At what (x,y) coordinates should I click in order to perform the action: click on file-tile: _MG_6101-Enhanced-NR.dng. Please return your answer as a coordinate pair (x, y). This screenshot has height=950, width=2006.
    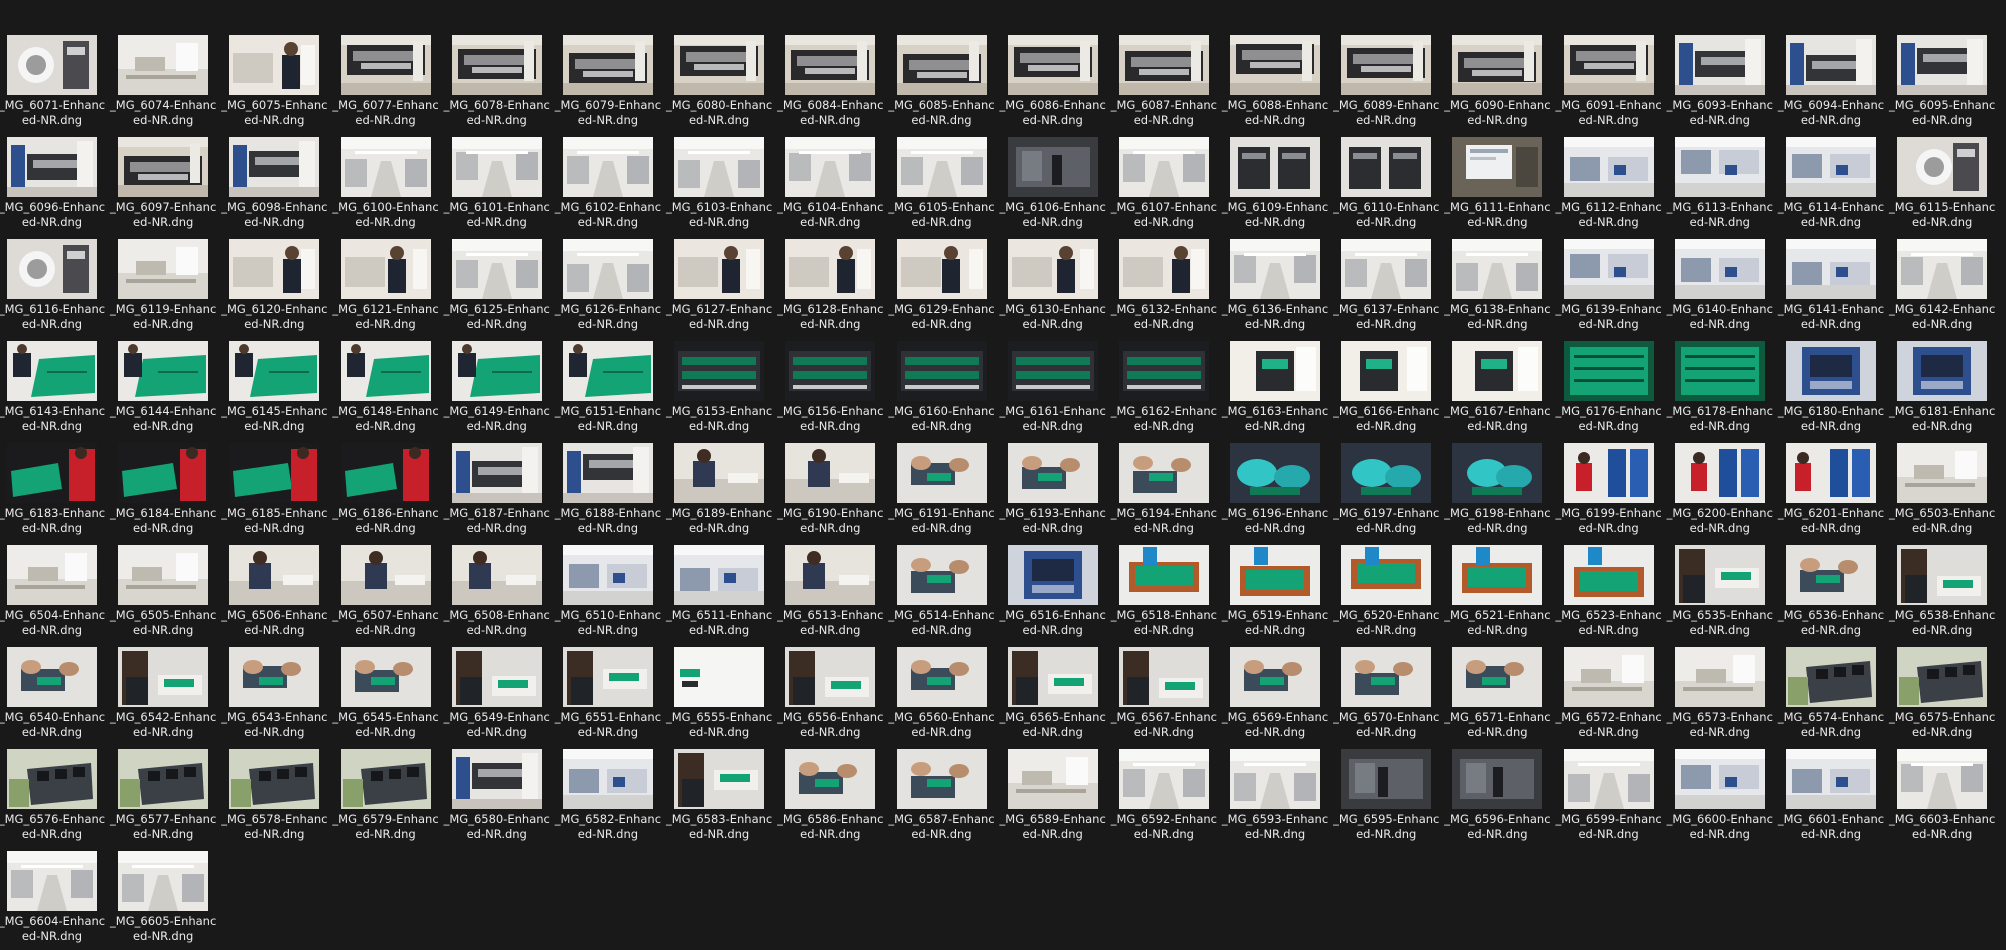
    Looking at the image, I should click on (501, 185).